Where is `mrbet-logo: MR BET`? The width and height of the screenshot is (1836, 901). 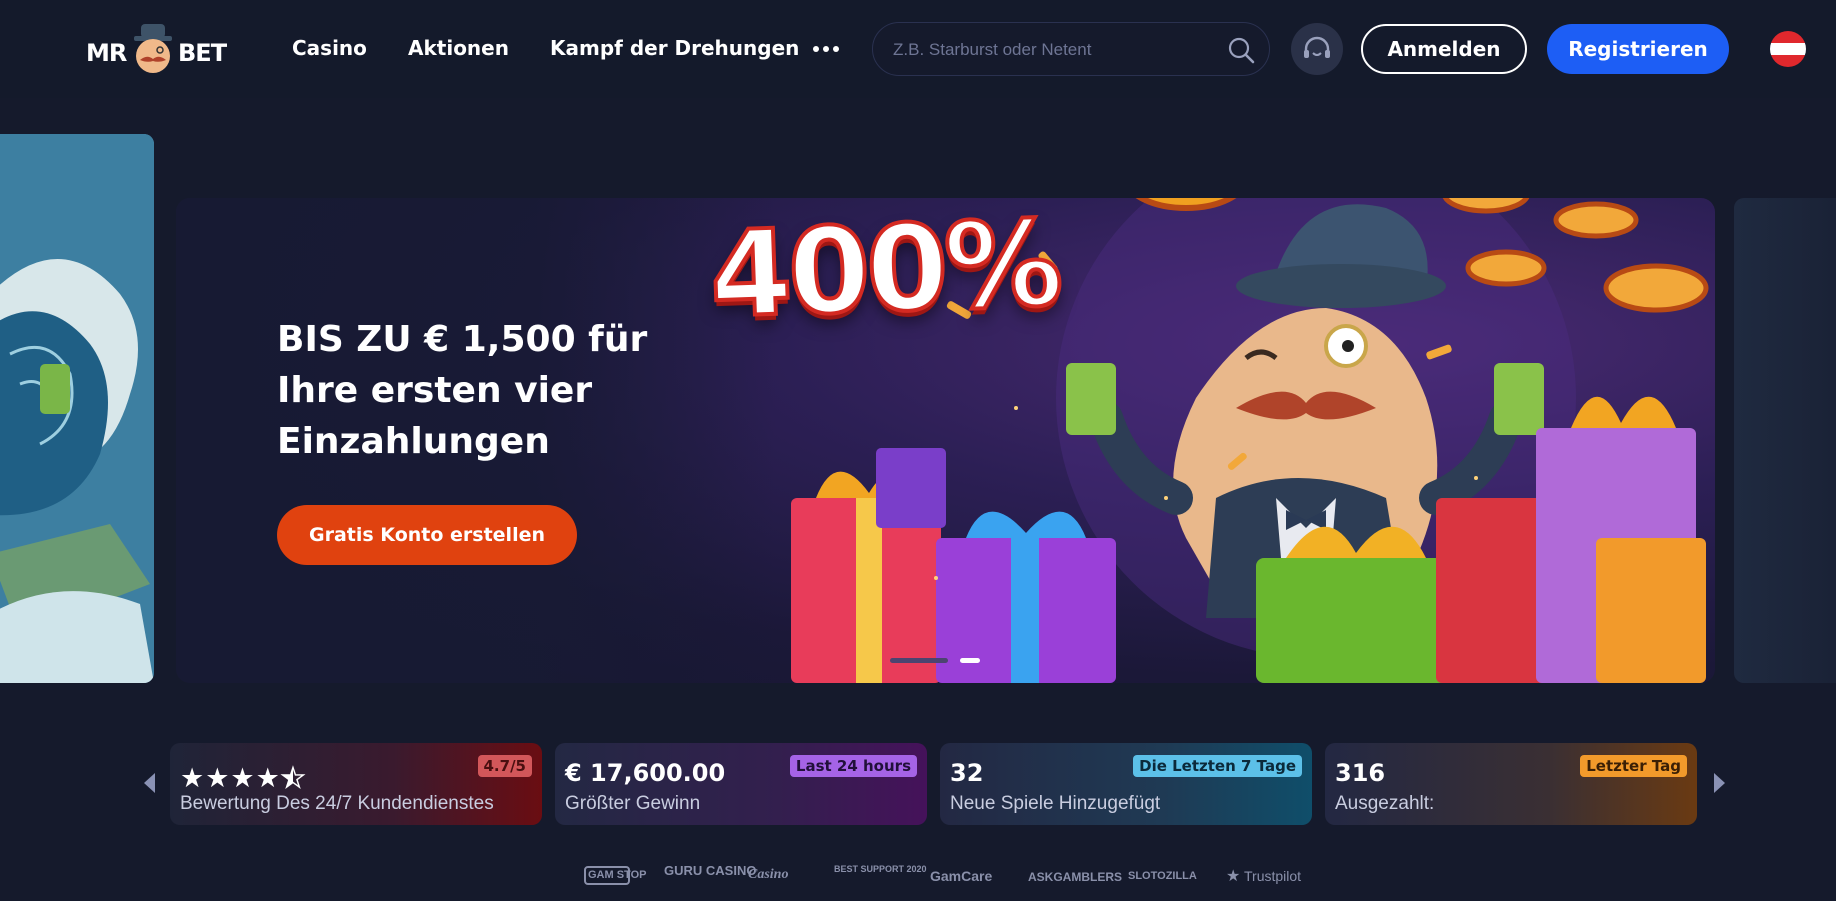 mrbet-logo: MR BET is located at coordinates (157, 49).